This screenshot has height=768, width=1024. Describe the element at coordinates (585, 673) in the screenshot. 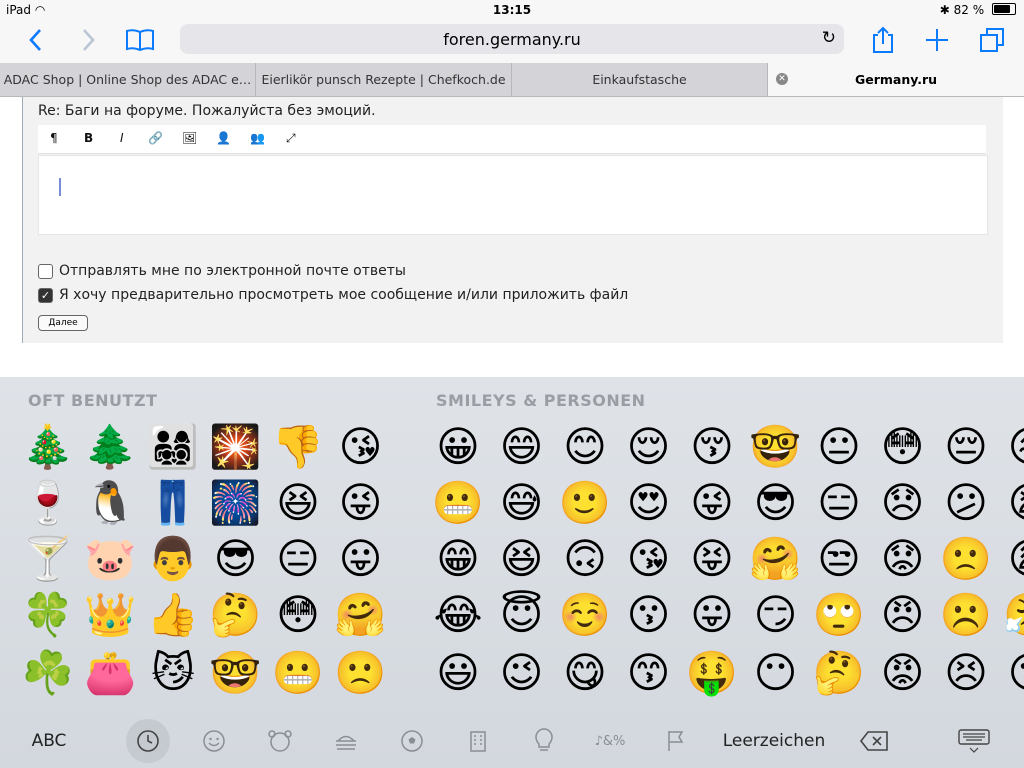

I see `smiley-emoji: 😋` at that location.